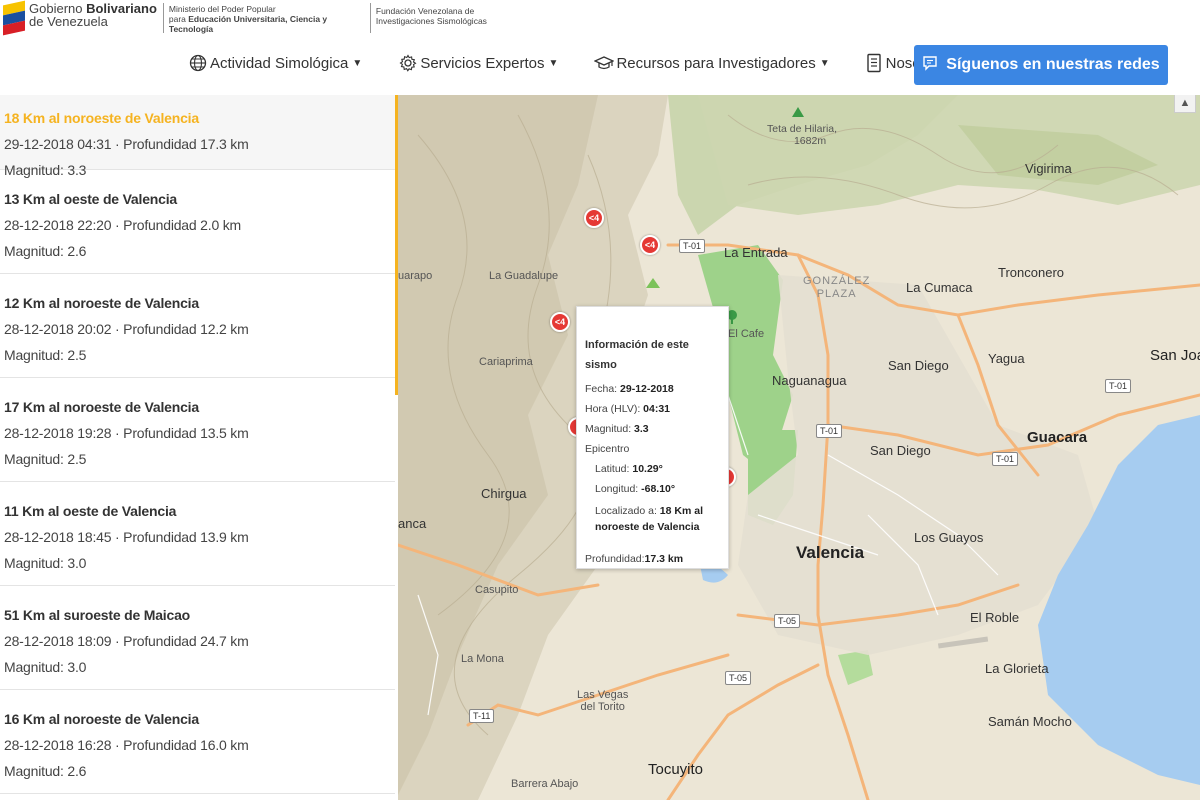 The image size is (1200, 800). I want to click on event-title: 51 Km al suroeste de Maicao, so click(97, 615).